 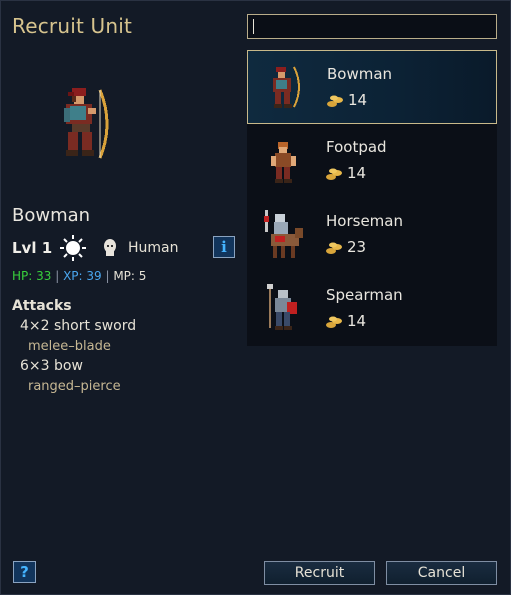 I want to click on unit-stats: HP: 33 | XP: 39 | MP: 5, so click(x=79, y=276).